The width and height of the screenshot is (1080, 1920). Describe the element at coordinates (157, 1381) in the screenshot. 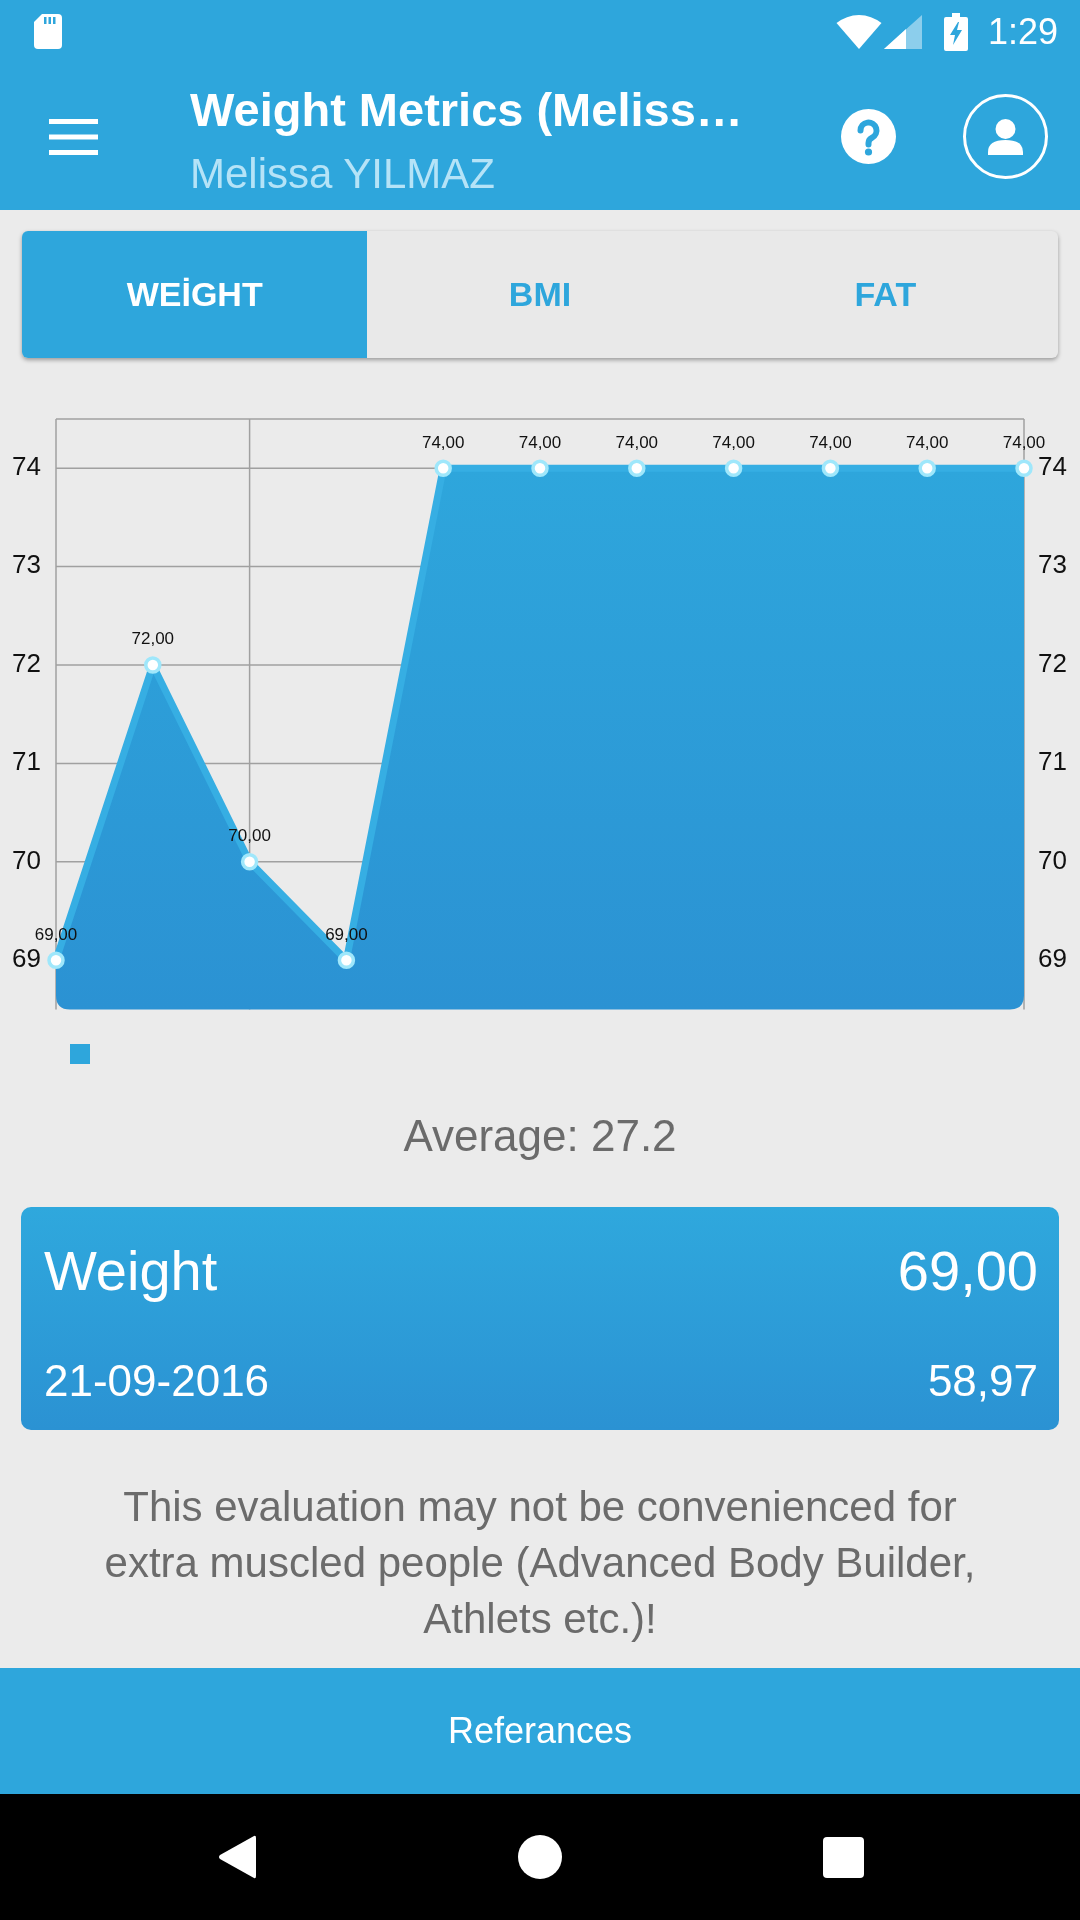

I see `date-text: 21-09-2016` at that location.